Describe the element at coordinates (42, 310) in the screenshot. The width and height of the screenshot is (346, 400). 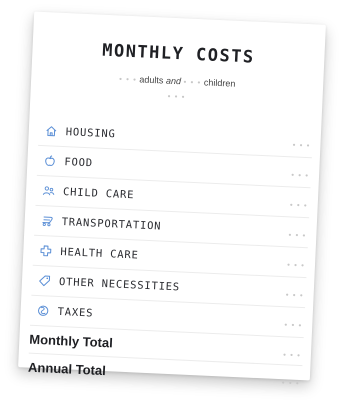
I see `coins-icon` at that location.